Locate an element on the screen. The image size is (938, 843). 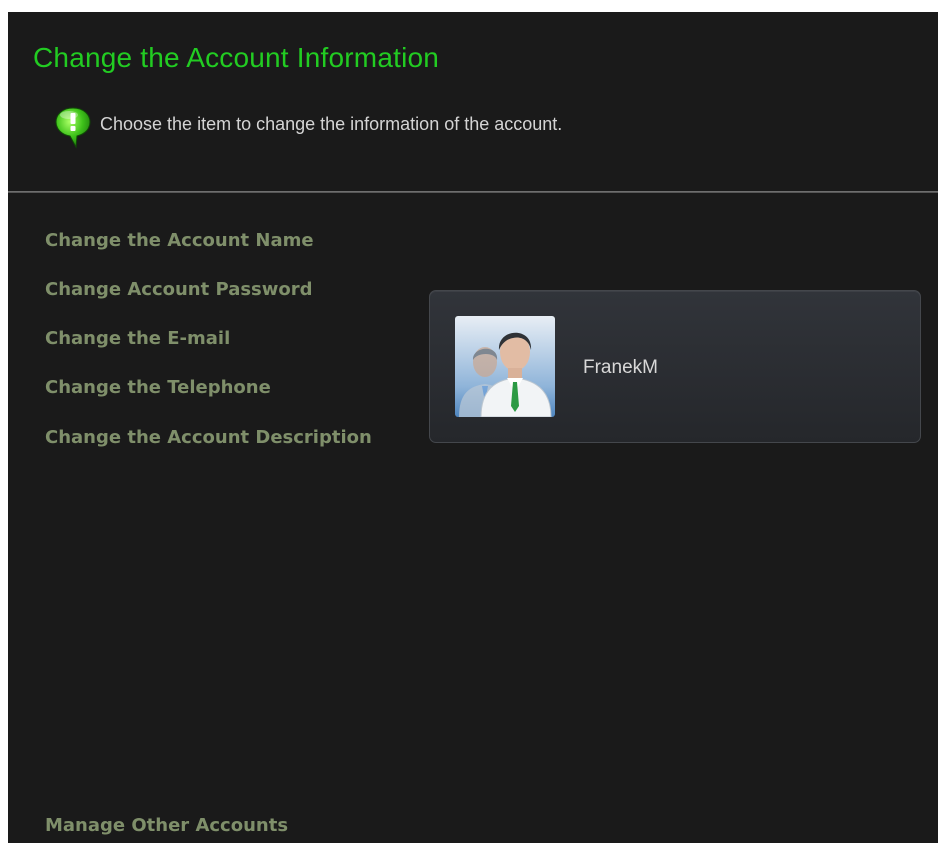
page-title: Change the Account Information is located at coordinates (236, 57).